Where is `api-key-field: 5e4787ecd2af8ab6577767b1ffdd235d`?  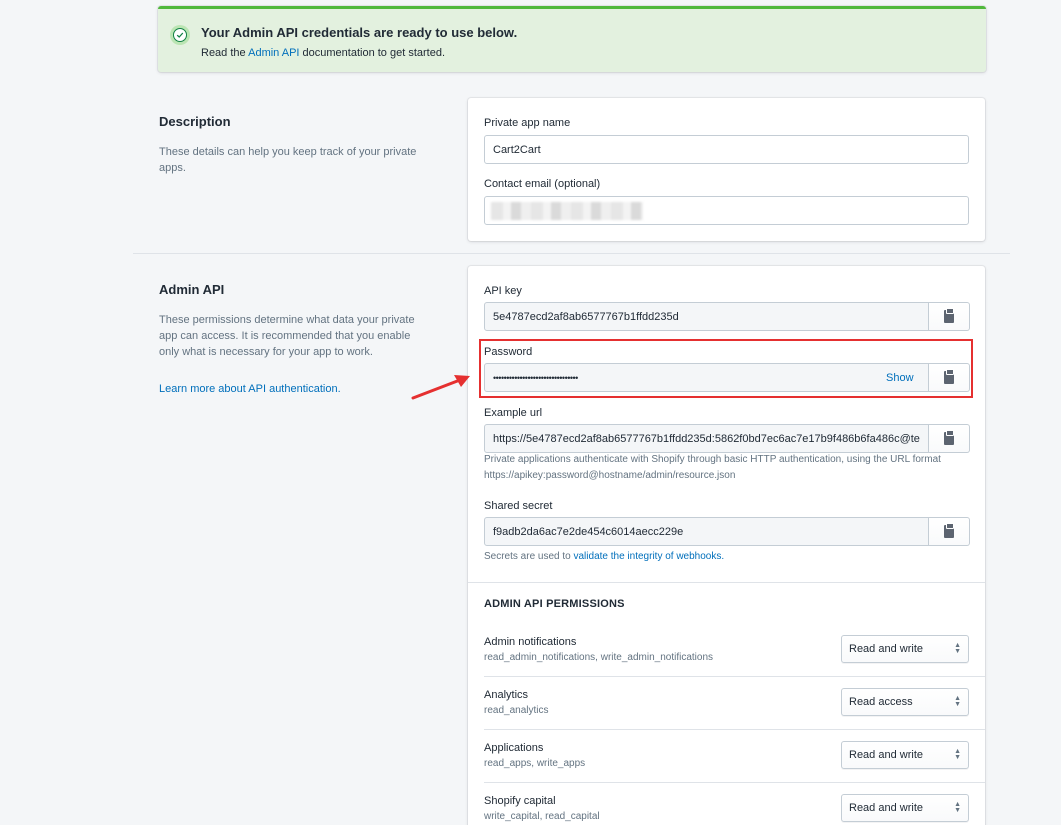 api-key-field: 5e4787ecd2af8ab6577767b1ffdd235d is located at coordinates (706, 316).